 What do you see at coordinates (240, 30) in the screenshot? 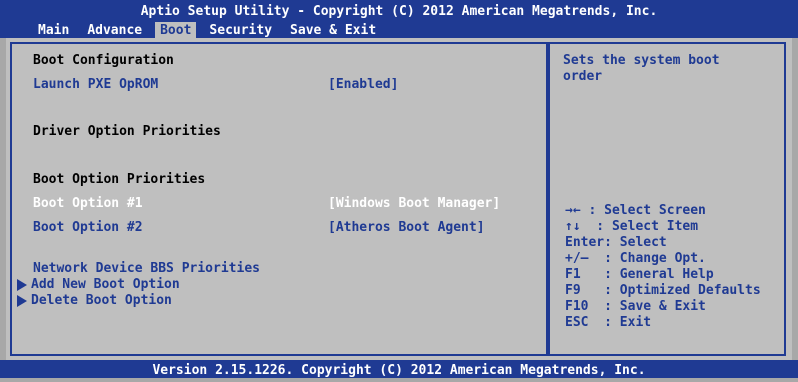
I see `tab-security: Security` at bounding box center [240, 30].